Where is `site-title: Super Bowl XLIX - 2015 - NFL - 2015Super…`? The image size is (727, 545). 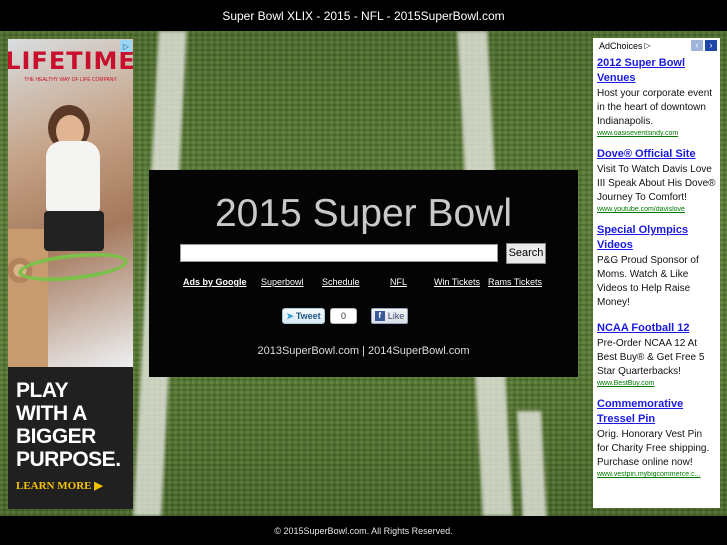
site-title: Super Bowl XLIX - 2015 - NFL - 2015Super… is located at coordinates (363, 15).